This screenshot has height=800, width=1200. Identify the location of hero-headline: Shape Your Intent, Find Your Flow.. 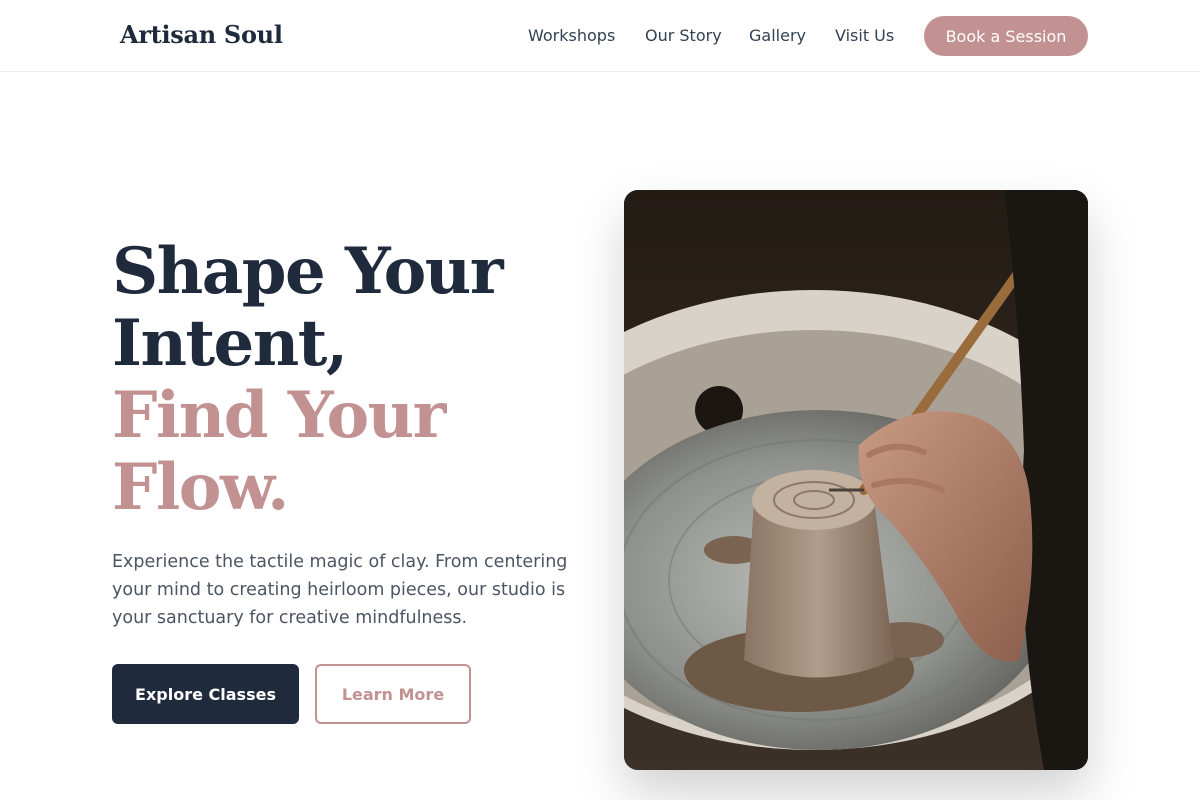
(347, 380).